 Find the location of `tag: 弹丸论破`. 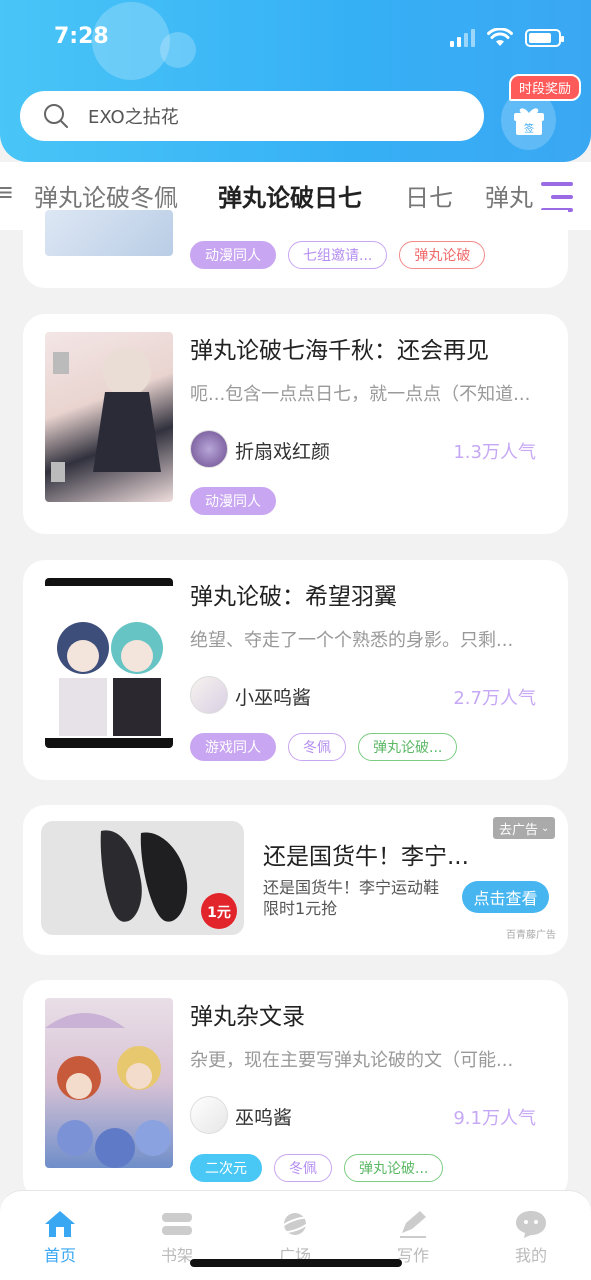

tag: 弹丸论破 is located at coordinates (442, 255).